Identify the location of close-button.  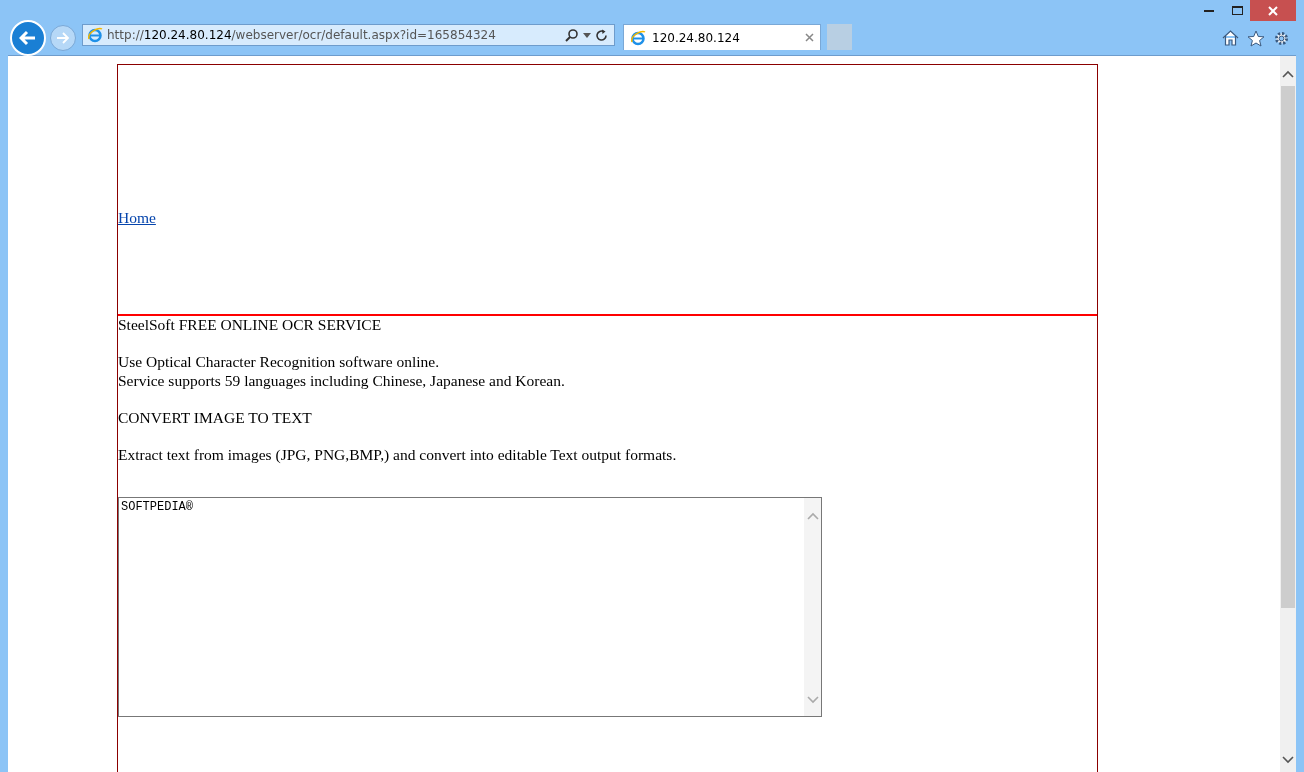
(1273, 10).